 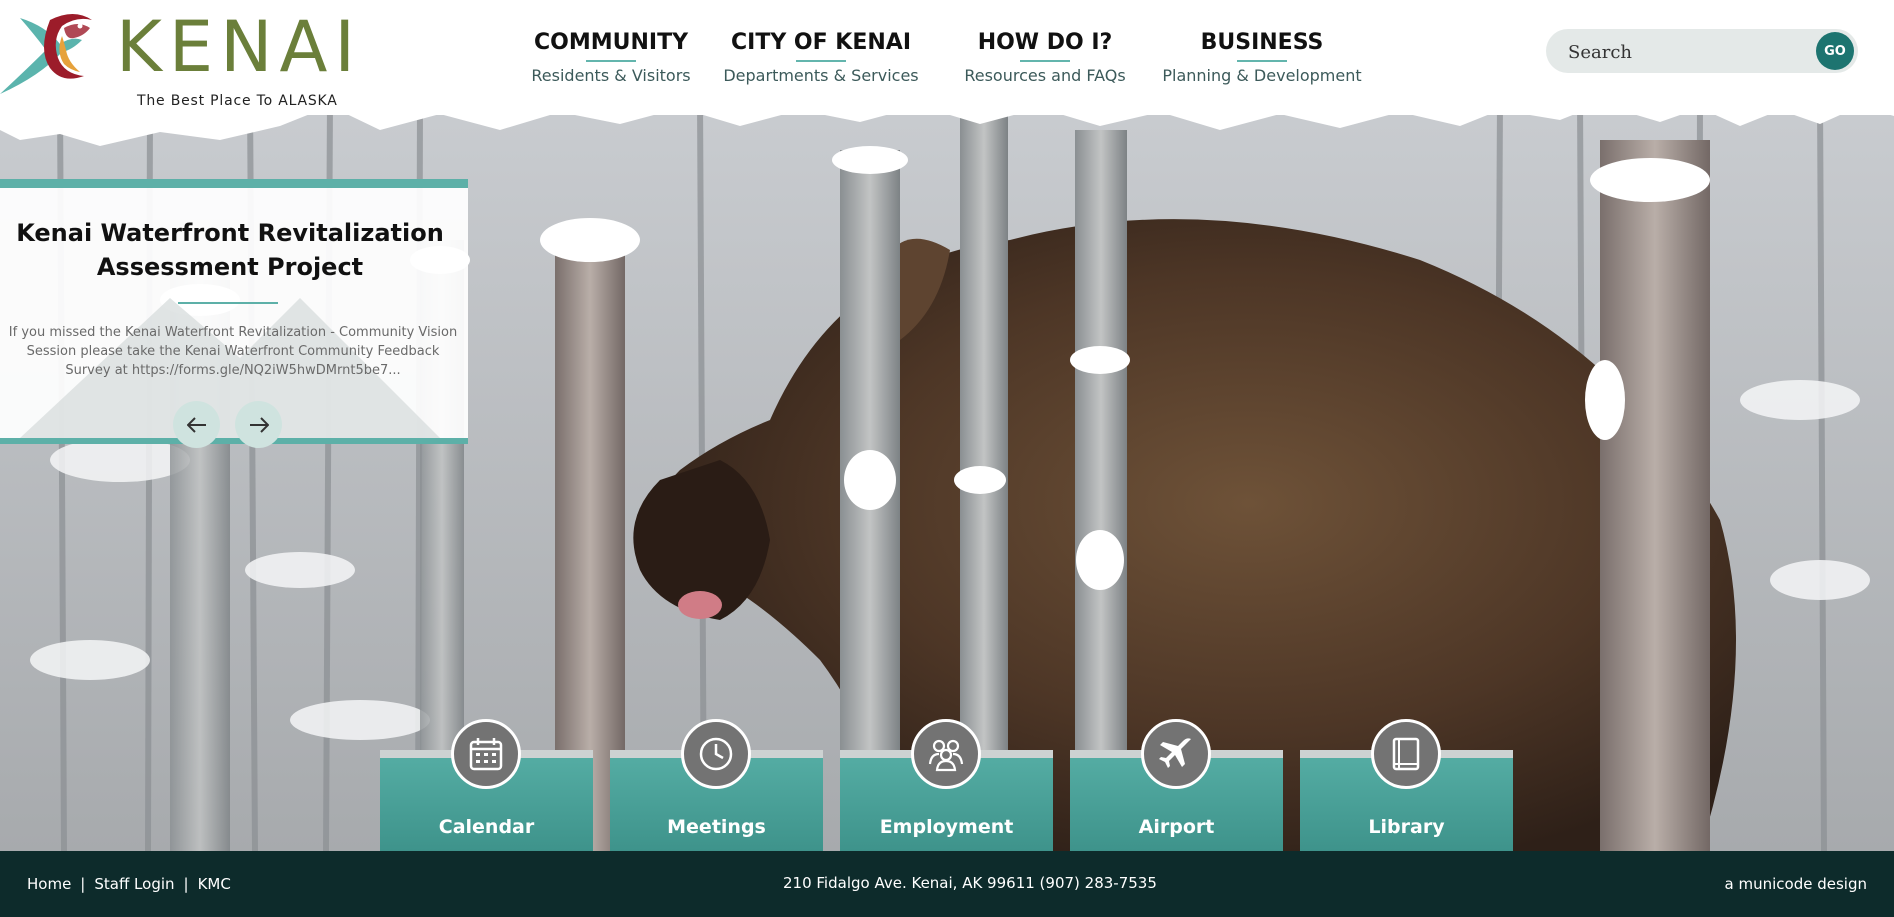 I want to click on nav-city-of-kenai: CITY OF KENAI Departments & Services, so click(x=821, y=57).